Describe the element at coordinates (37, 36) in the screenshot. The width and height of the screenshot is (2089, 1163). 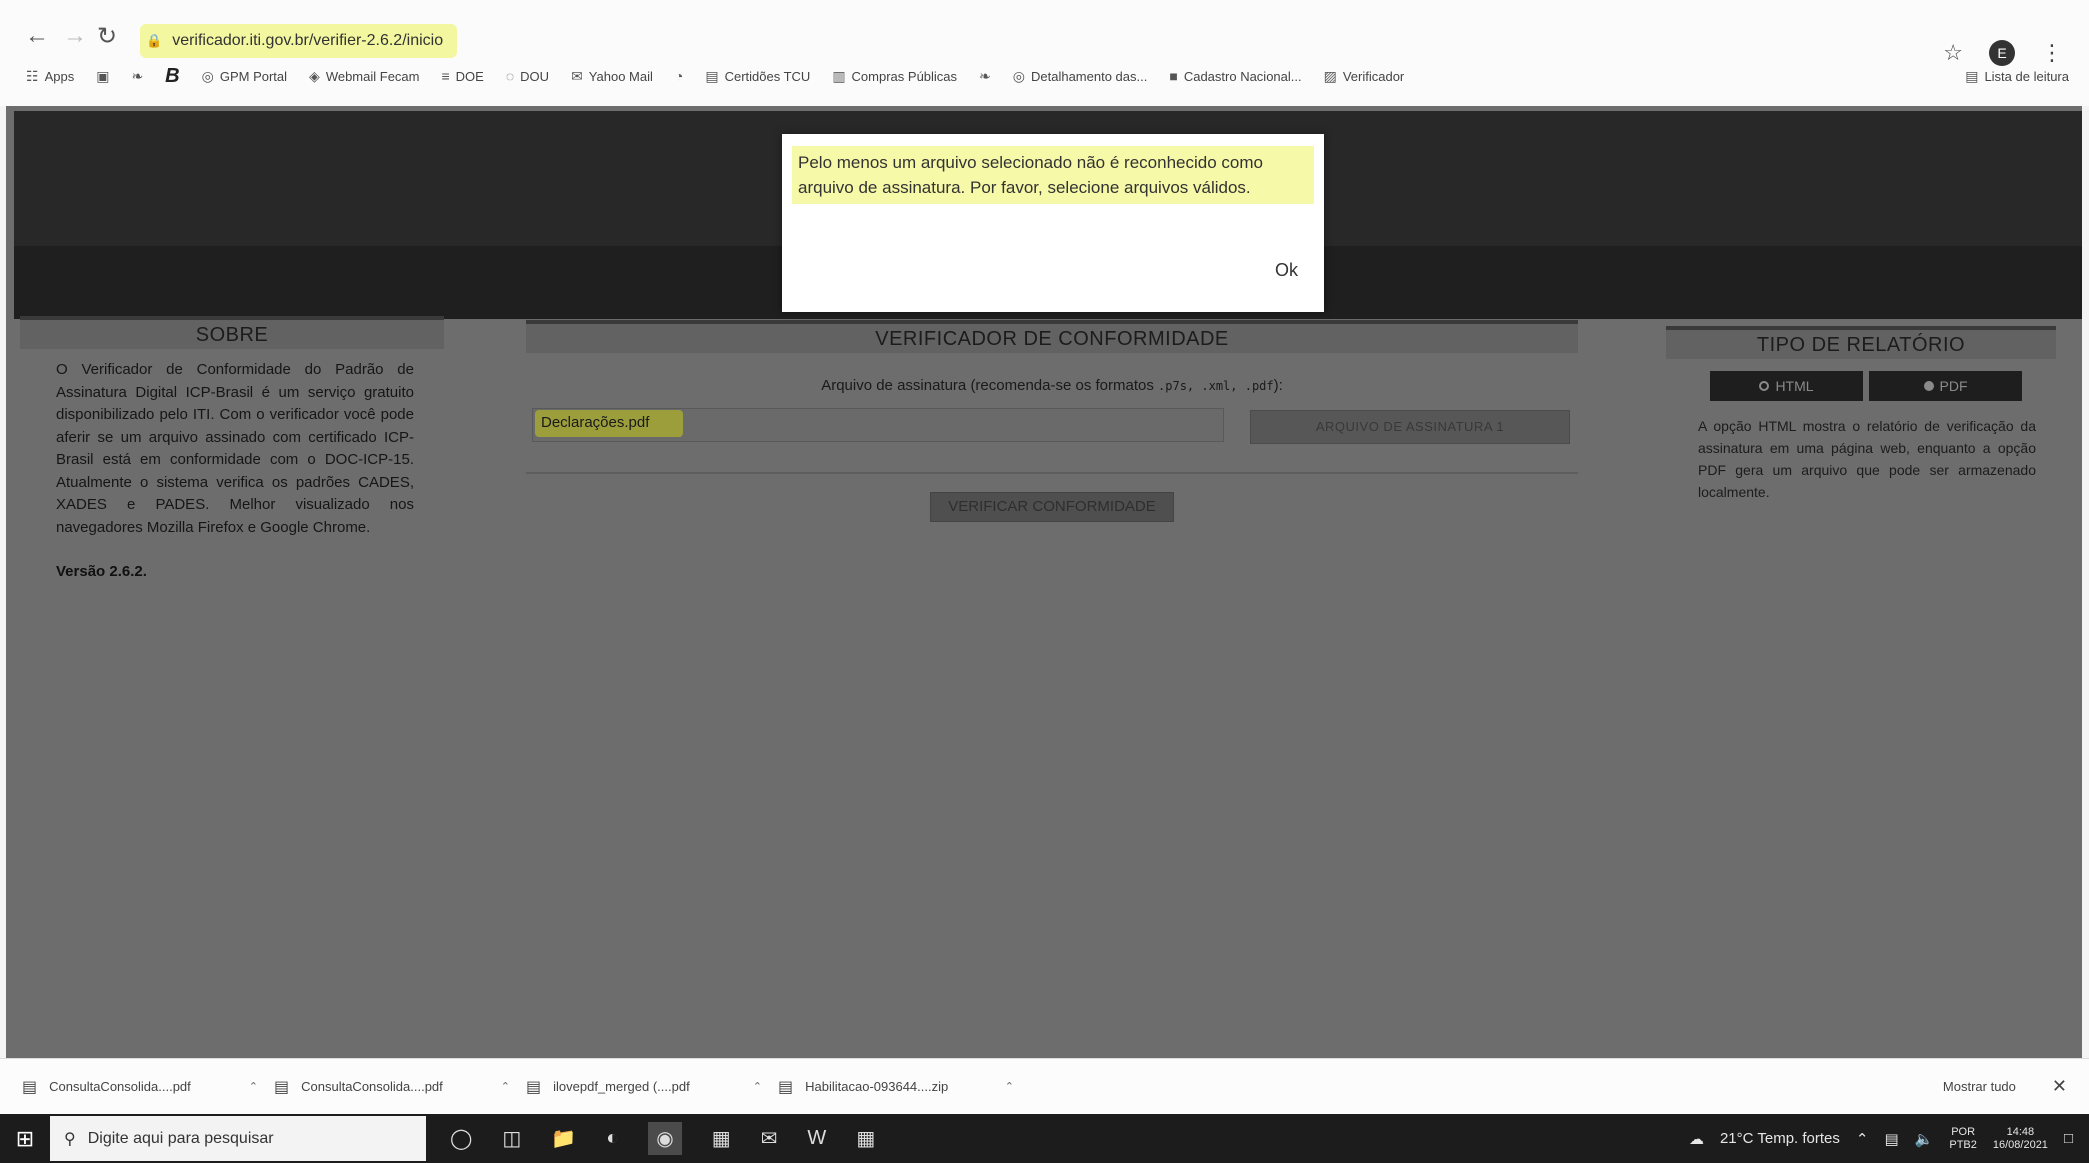
I see `back-arrow-icon: ←` at that location.